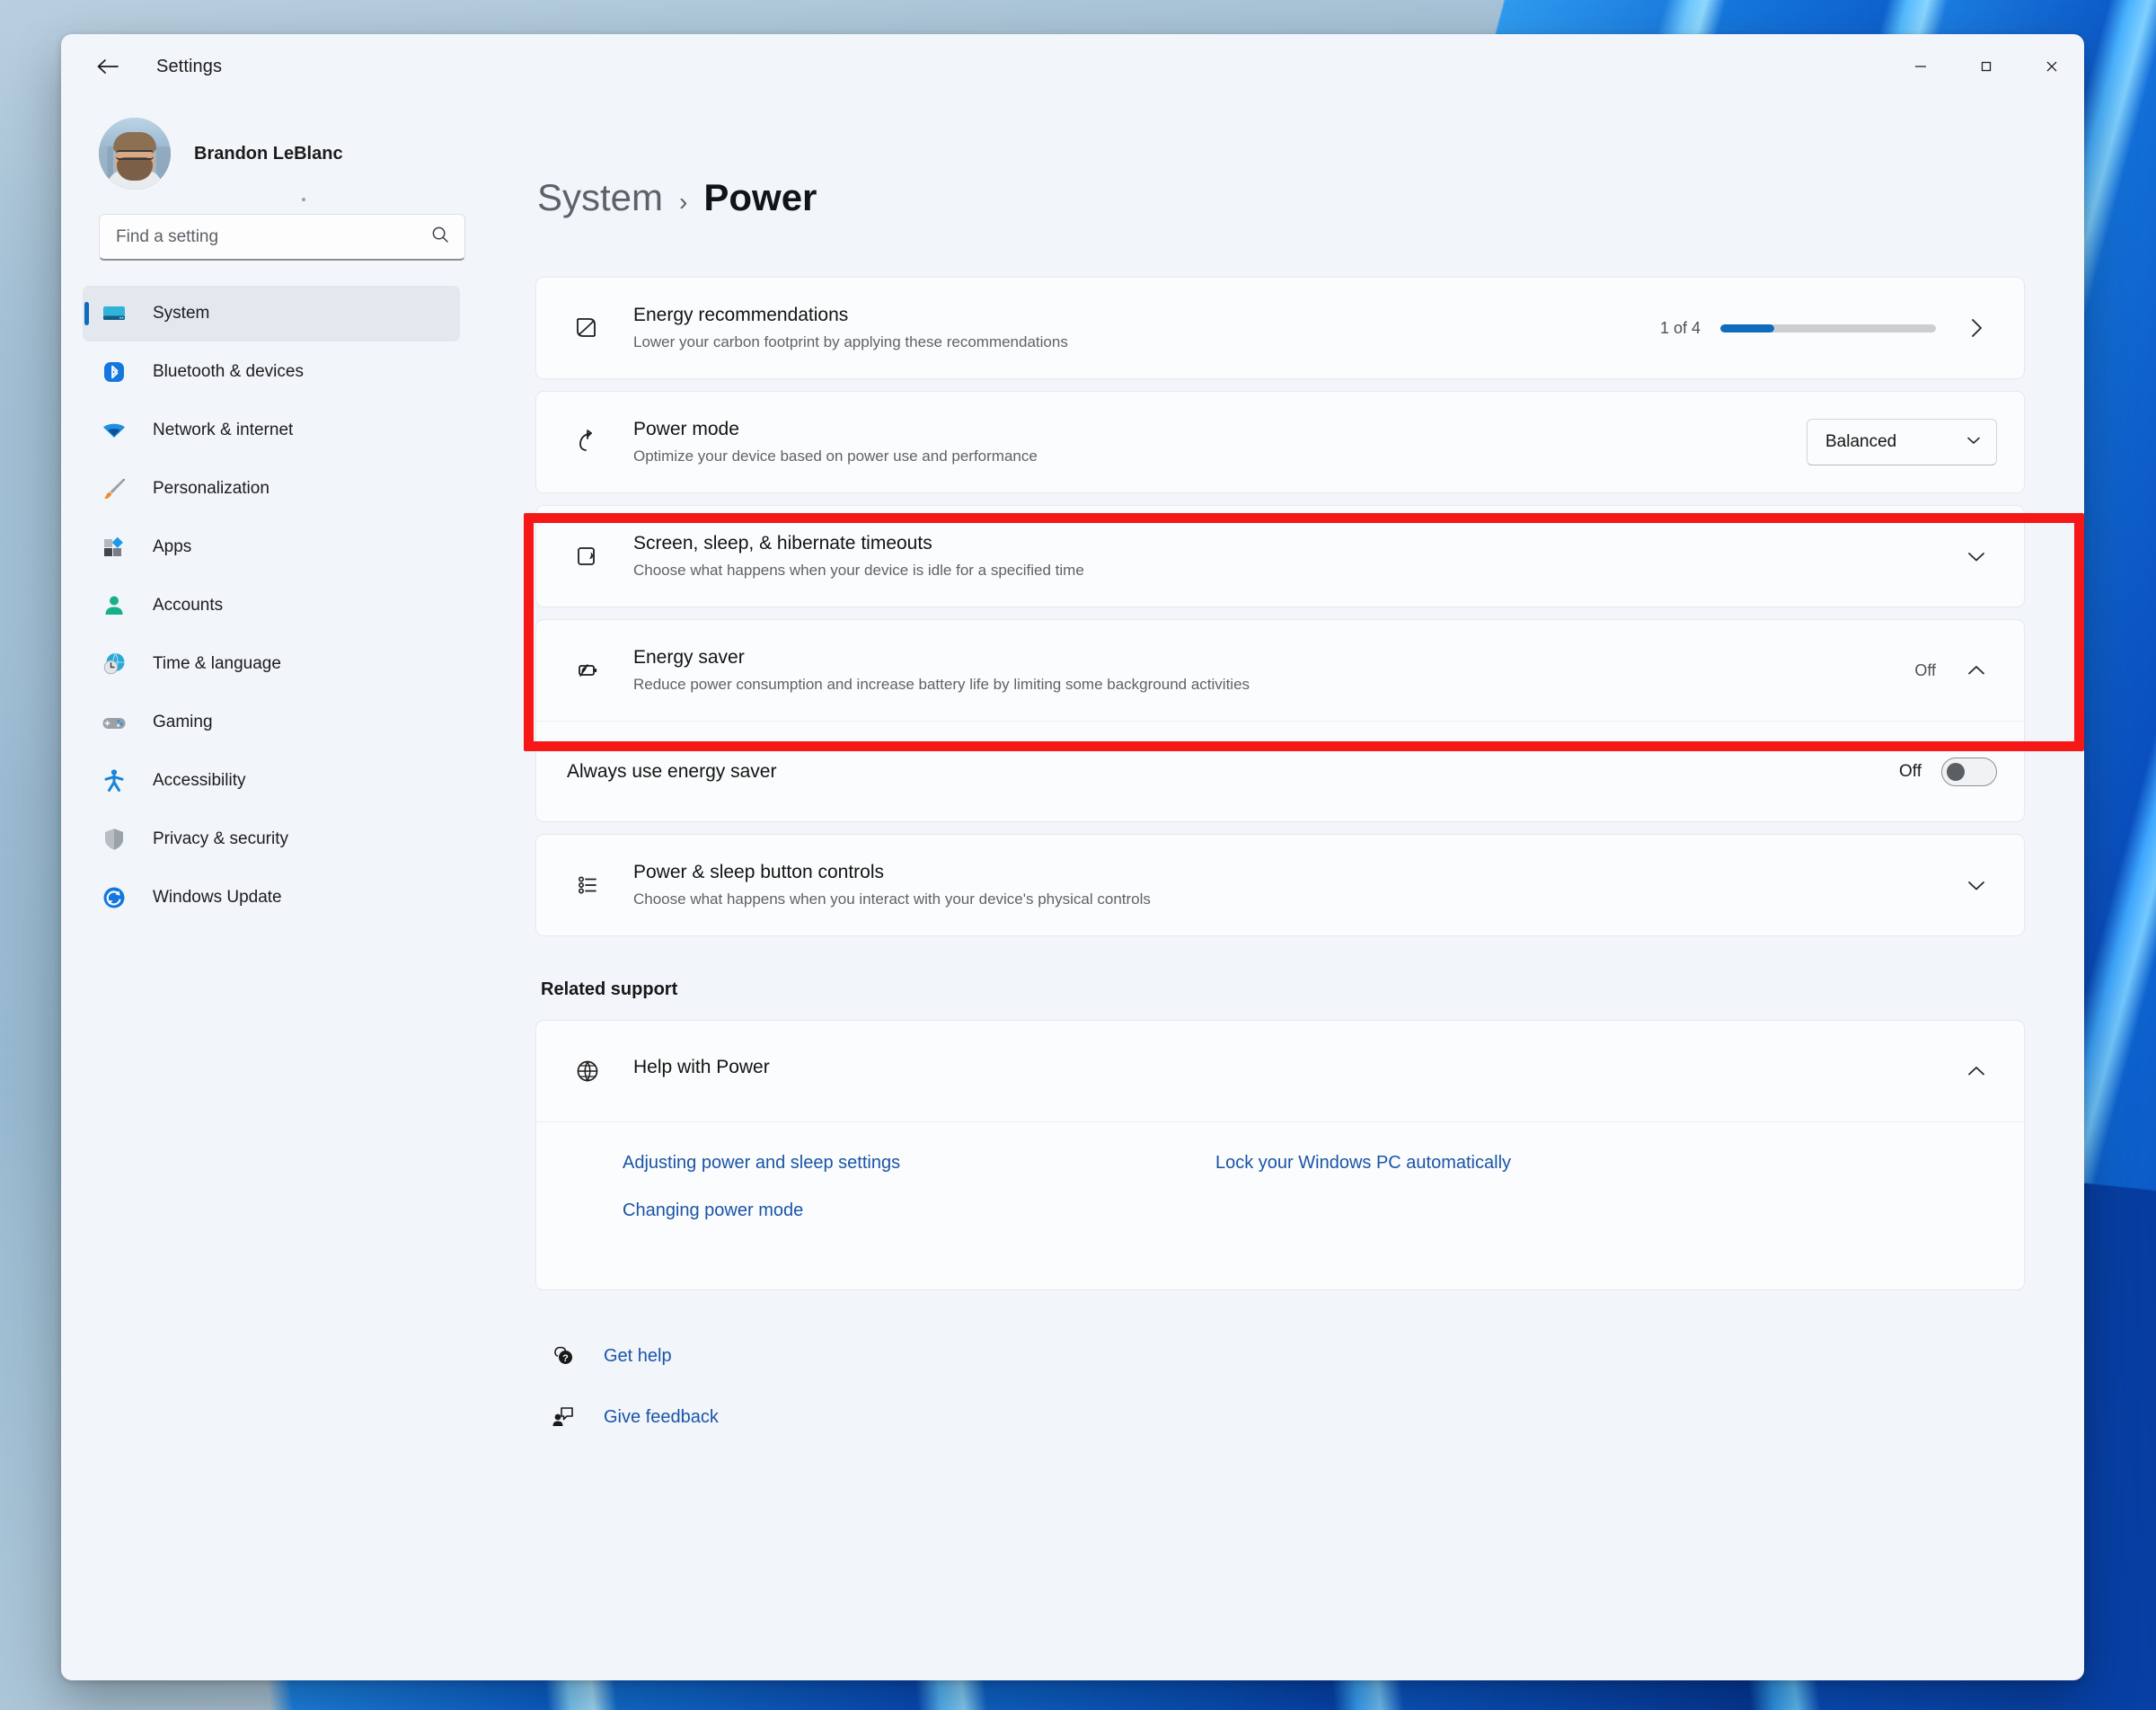 The height and width of the screenshot is (1710, 2156). I want to click on window-controls, so click(1985, 66).